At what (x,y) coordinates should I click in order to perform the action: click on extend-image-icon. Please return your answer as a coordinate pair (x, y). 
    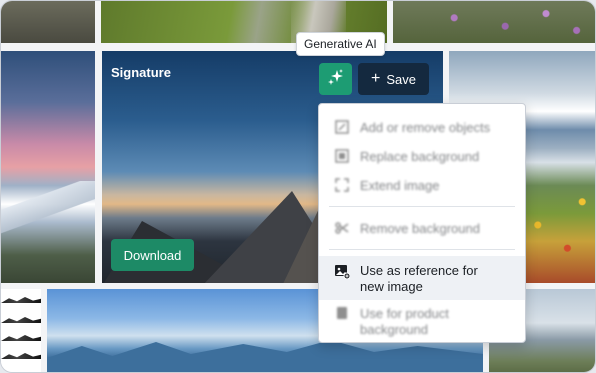
    Looking at the image, I should click on (342, 185).